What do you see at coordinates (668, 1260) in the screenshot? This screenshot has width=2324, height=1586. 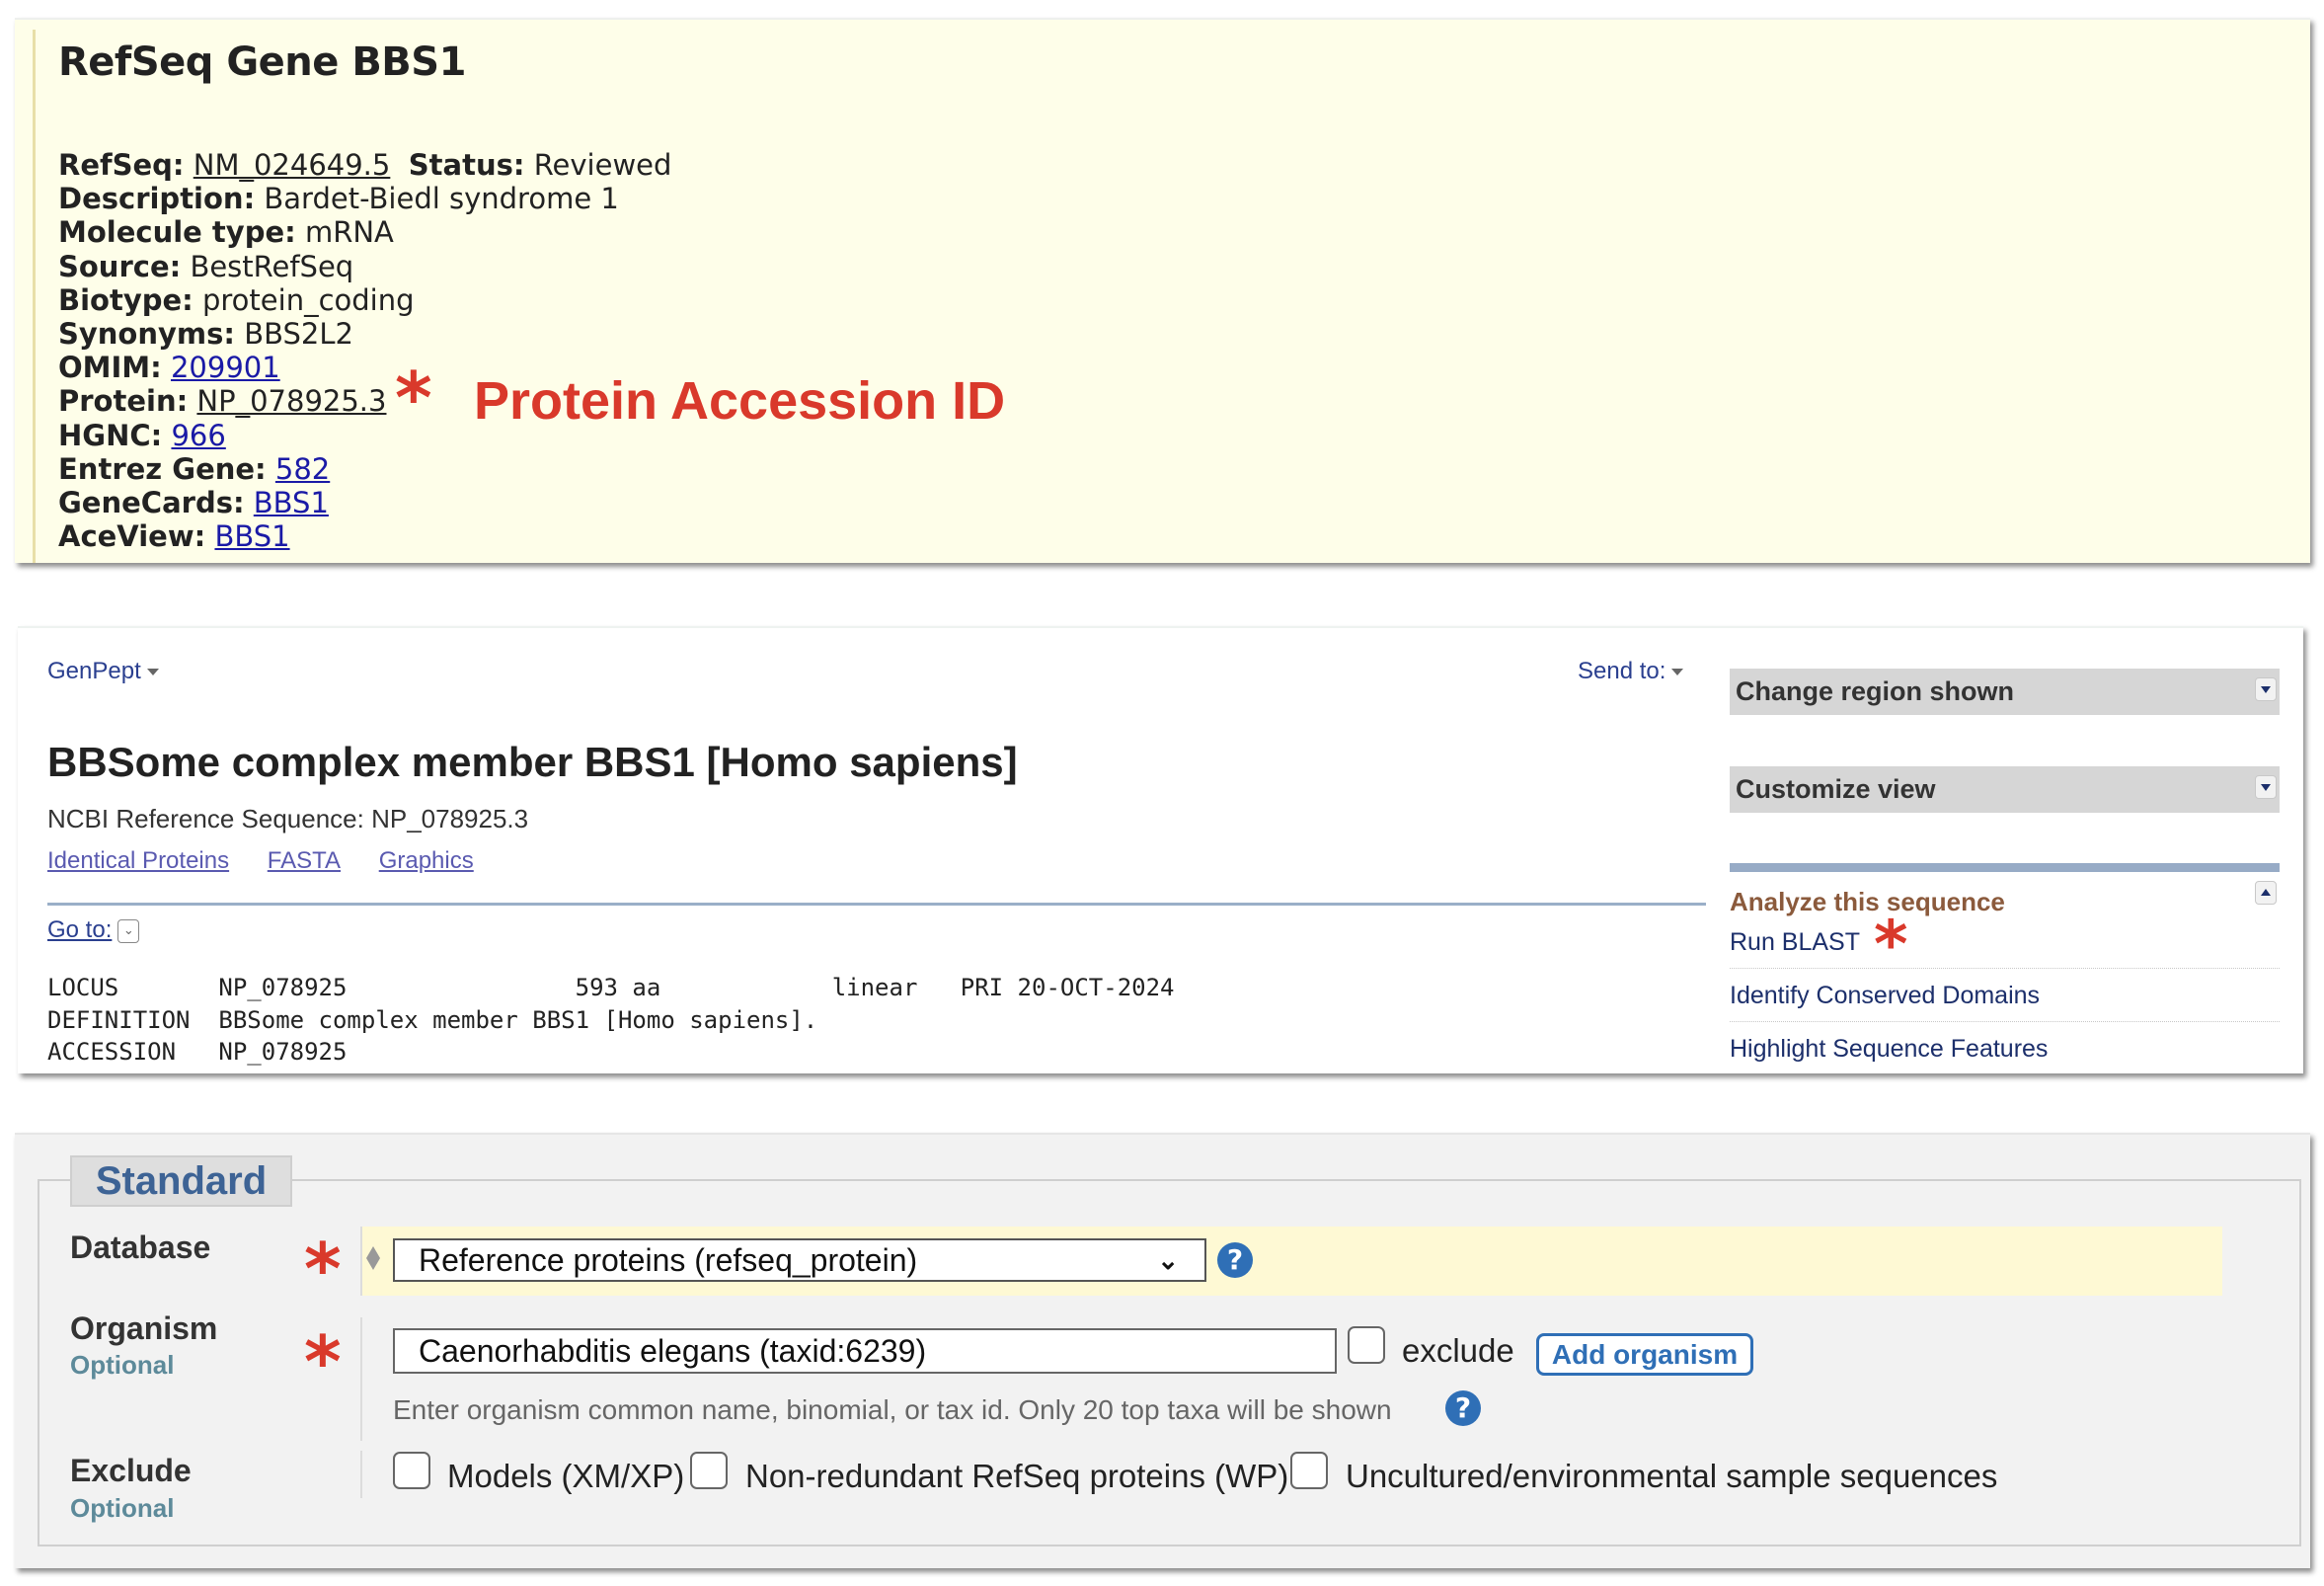 I see `database-selected-value: Reference proteins (refseq_protein)` at bounding box center [668, 1260].